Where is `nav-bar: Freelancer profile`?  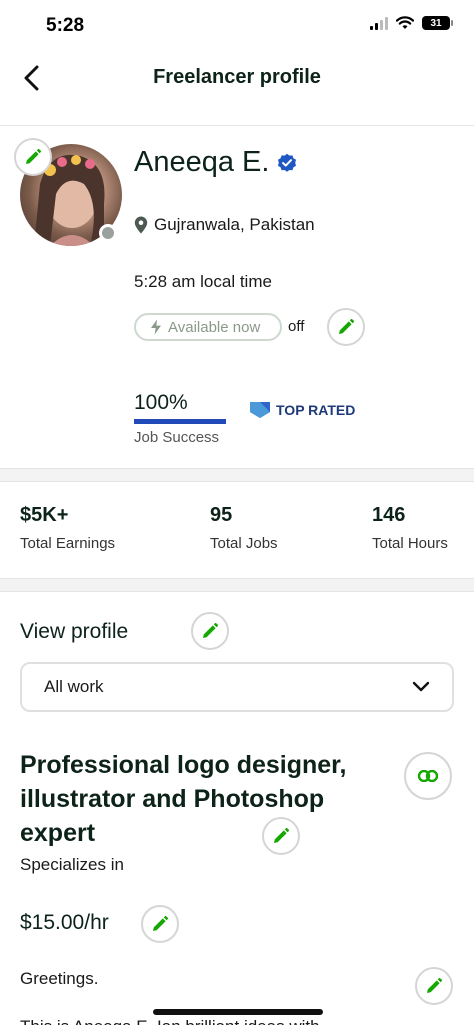
nav-bar: Freelancer profile is located at coordinates (237, 87).